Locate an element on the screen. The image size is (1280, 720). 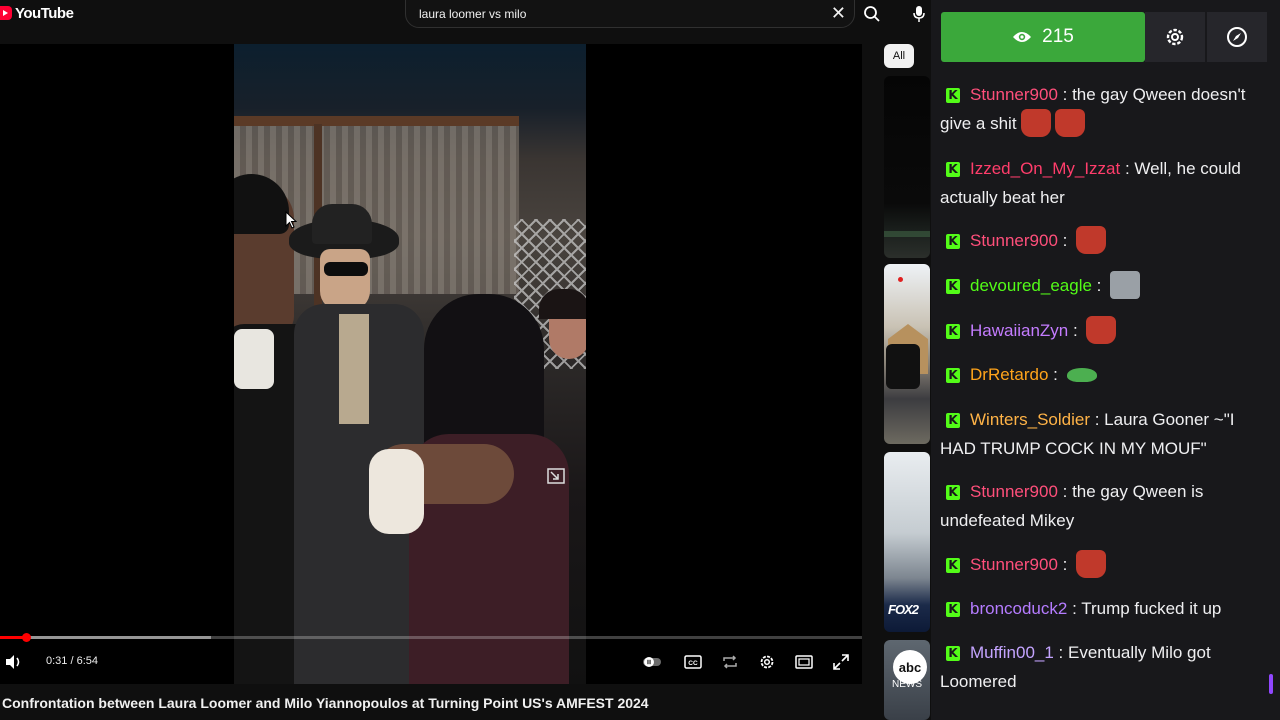
fox-logo: FOX2 is located at coordinates (903, 609).